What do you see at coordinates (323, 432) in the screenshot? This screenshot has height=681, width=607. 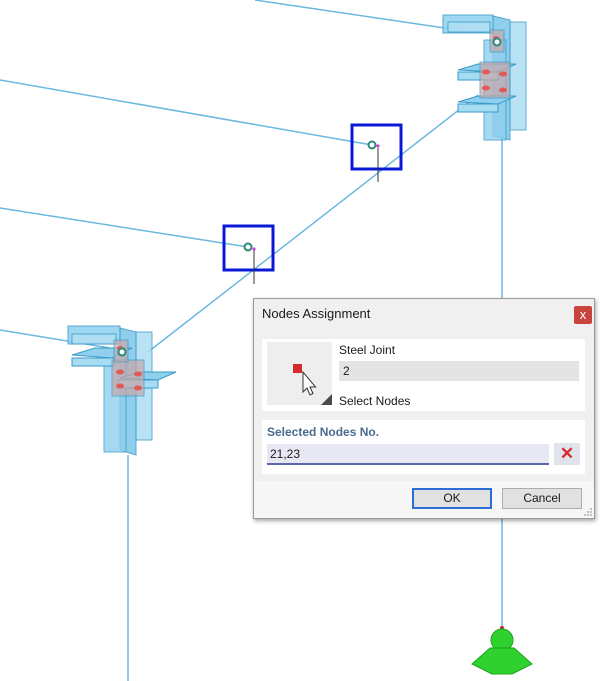 I see `selected-nodes-label: Selected Nodes No.` at bounding box center [323, 432].